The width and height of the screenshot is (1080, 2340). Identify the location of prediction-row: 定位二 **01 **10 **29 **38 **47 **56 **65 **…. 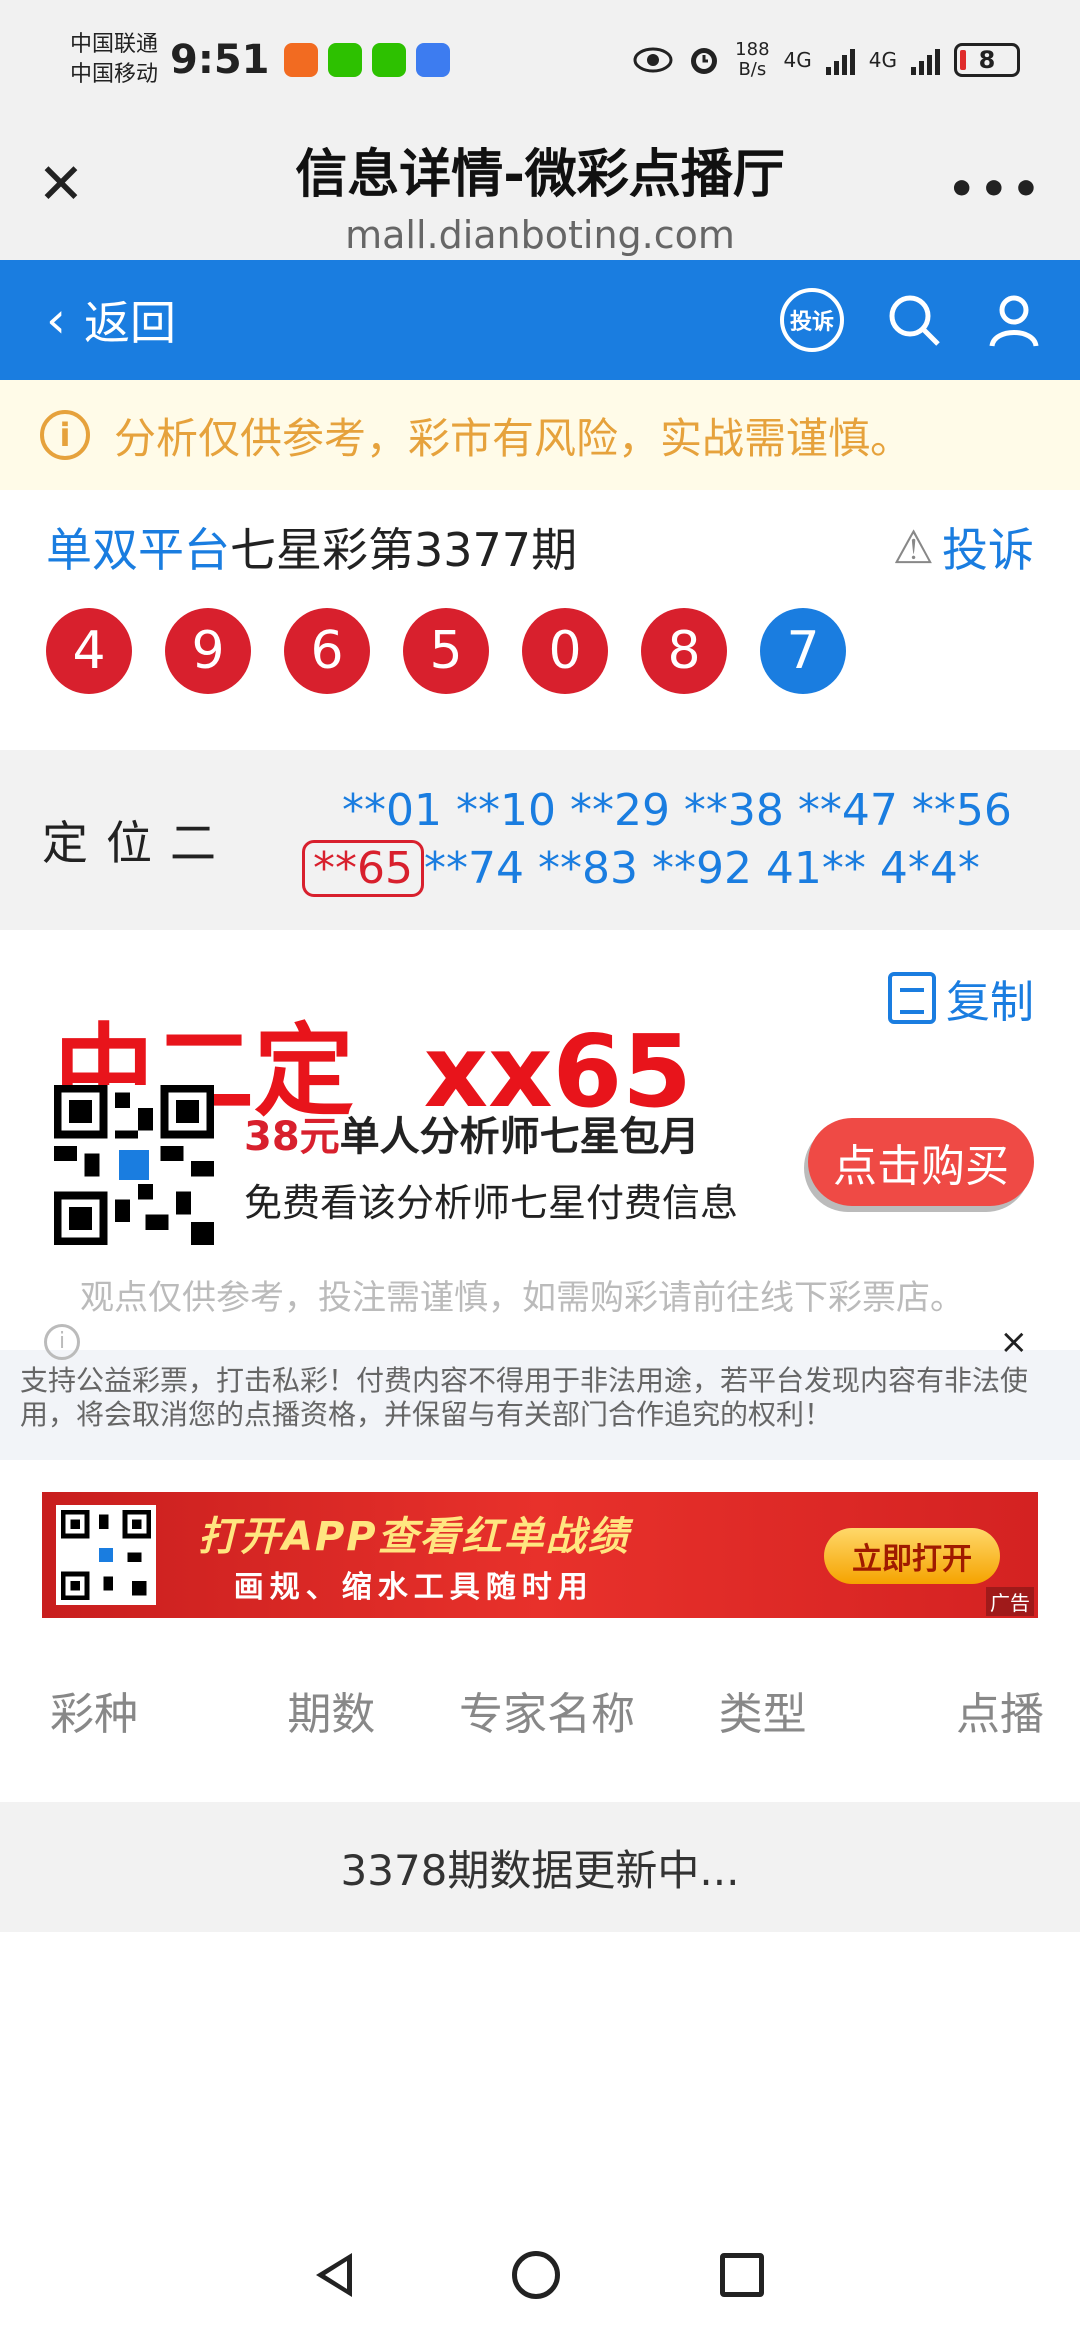
(540, 840).